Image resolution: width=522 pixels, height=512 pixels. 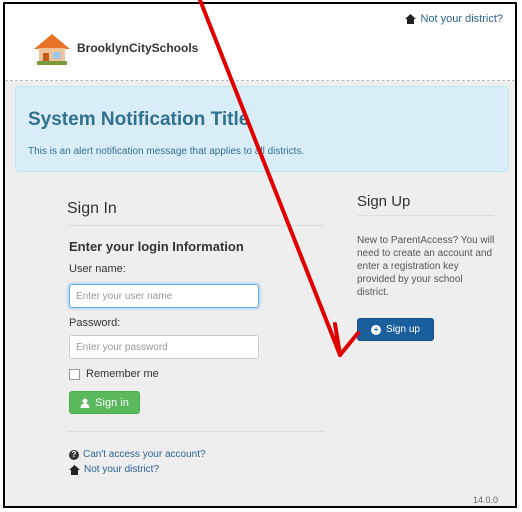 I want to click on username-input, so click(x=164, y=296).